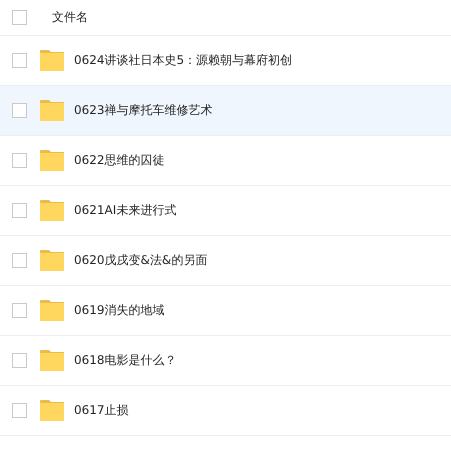 This screenshot has height=449, width=451. I want to click on file-name: 0621AI未来进行式, so click(125, 210).